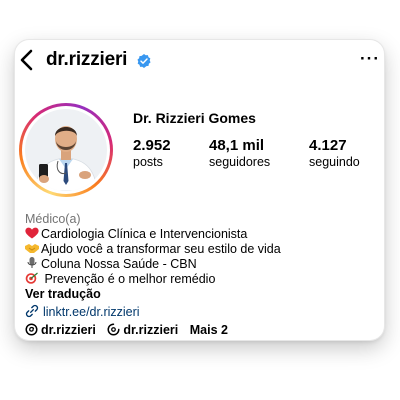 Image resolution: width=400 pixels, height=400 pixels. What do you see at coordinates (194, 118) in the screenshot?
I see `display-name: Dr. Rizzieri Gomes` at bounding box center [194, 118].